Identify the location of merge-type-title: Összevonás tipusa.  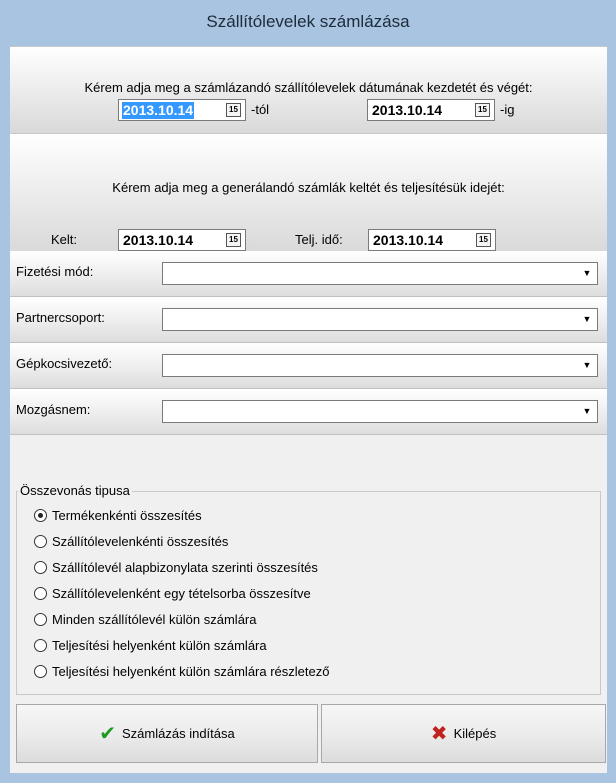
(75, 490).